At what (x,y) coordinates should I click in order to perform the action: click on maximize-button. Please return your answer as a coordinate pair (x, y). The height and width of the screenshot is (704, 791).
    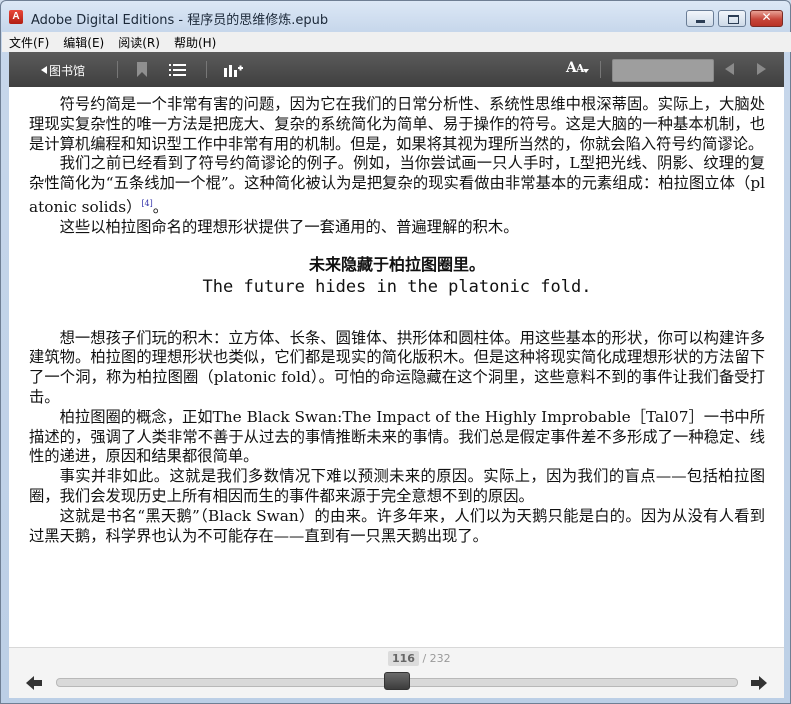
    Looking at the image, I should click on (732, 18).